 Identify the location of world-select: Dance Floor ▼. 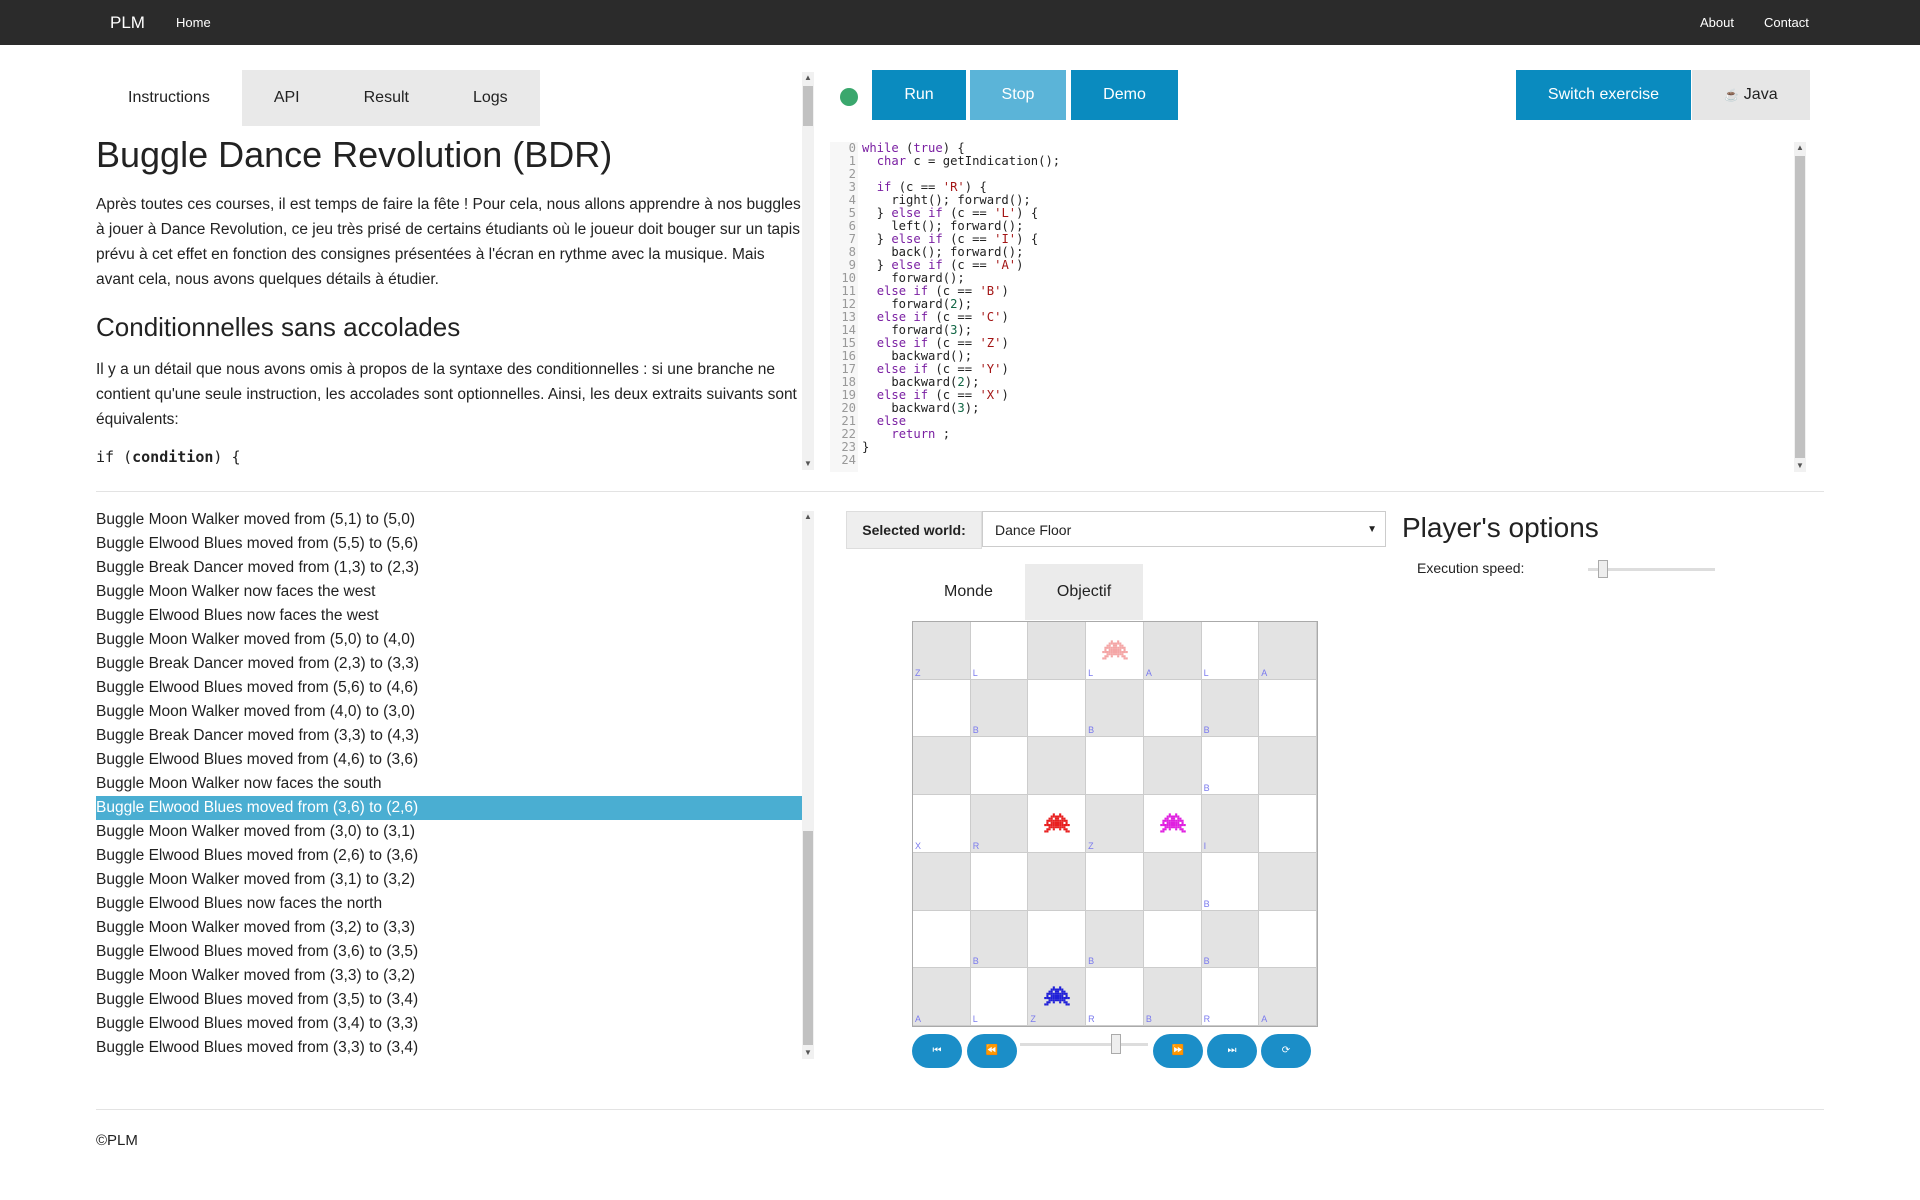
(1184, 529).